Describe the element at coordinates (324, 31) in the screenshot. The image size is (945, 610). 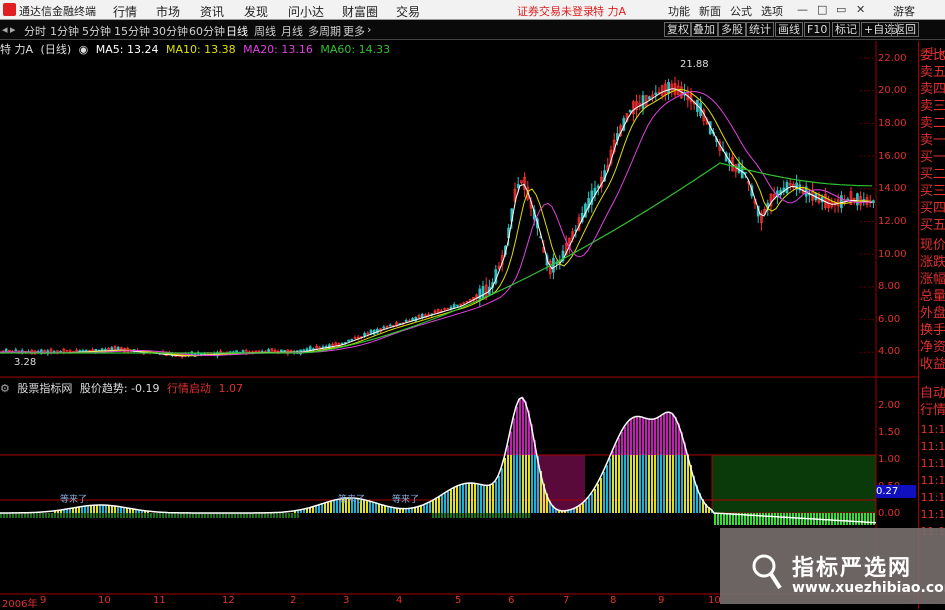
I see `period-multi: 多周期` at that location.